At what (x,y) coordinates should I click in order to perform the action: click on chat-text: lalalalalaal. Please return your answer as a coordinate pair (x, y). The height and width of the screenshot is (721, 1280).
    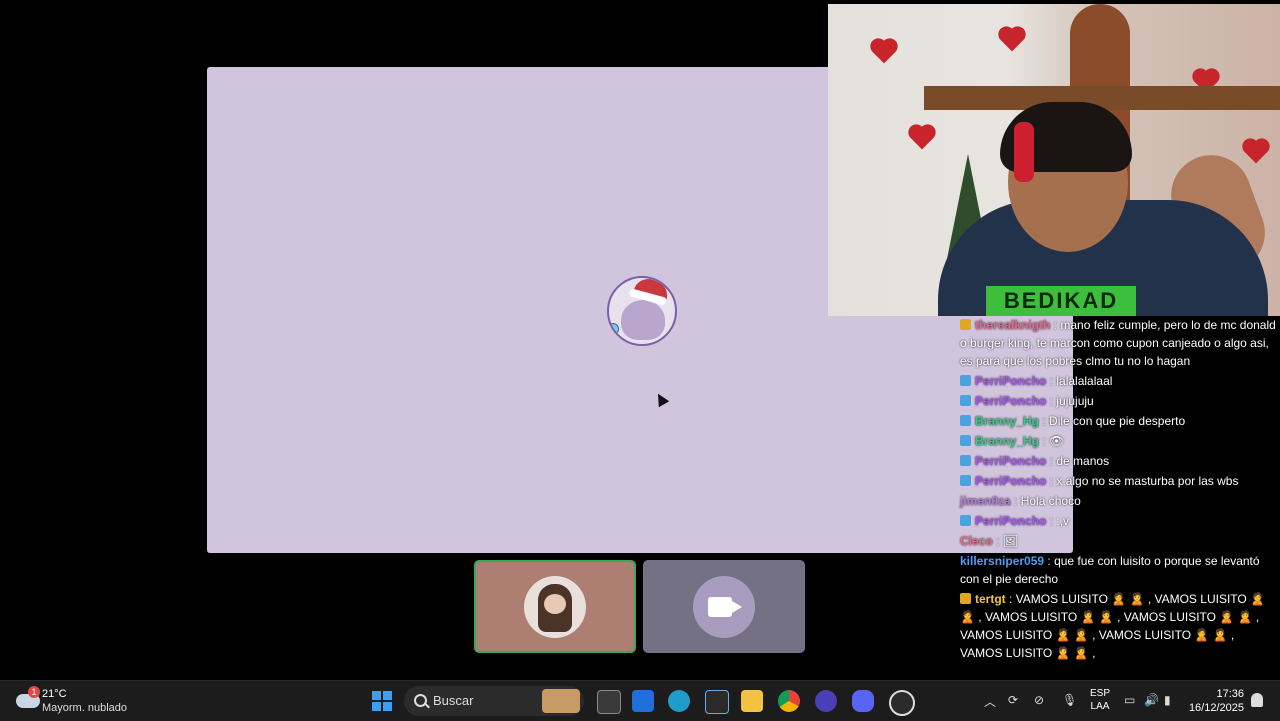
    Looking at the image, I should click on (1084, 381).